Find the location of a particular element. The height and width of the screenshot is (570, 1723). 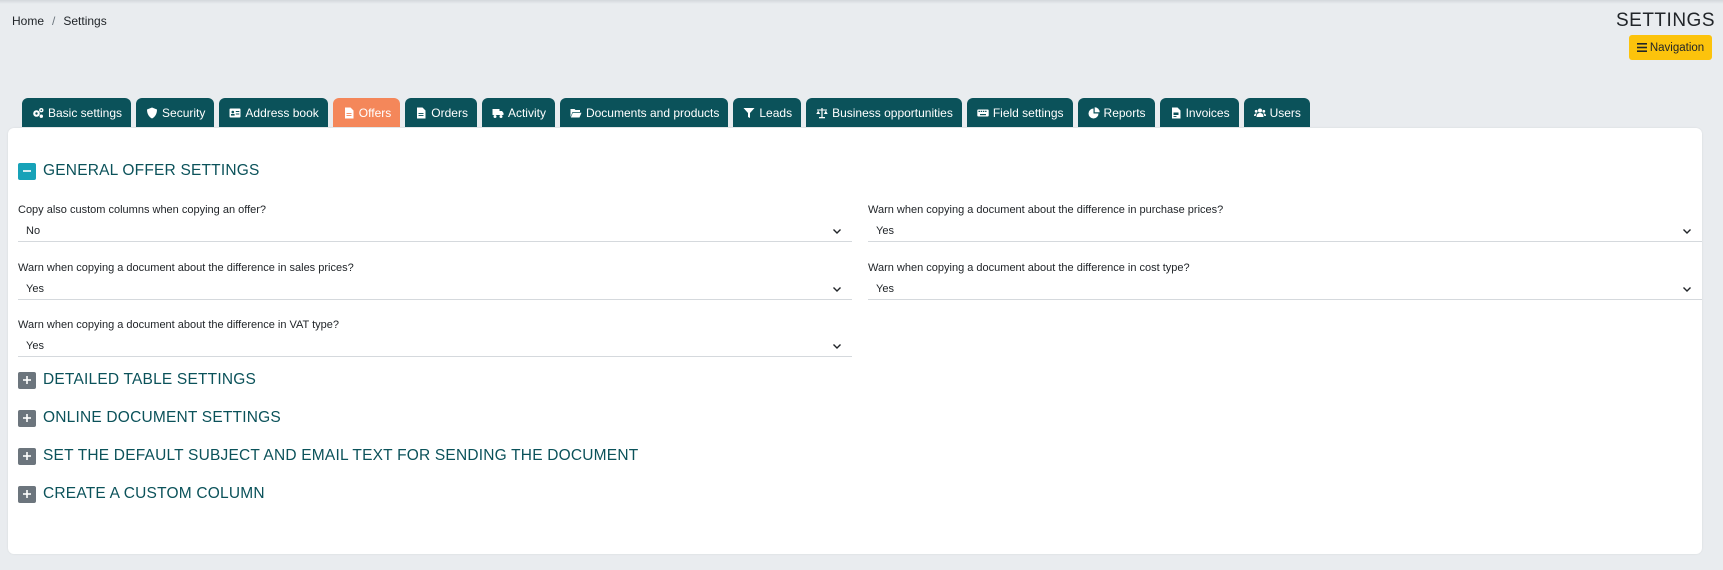

minus-icon is located at coordinates (27, 171).